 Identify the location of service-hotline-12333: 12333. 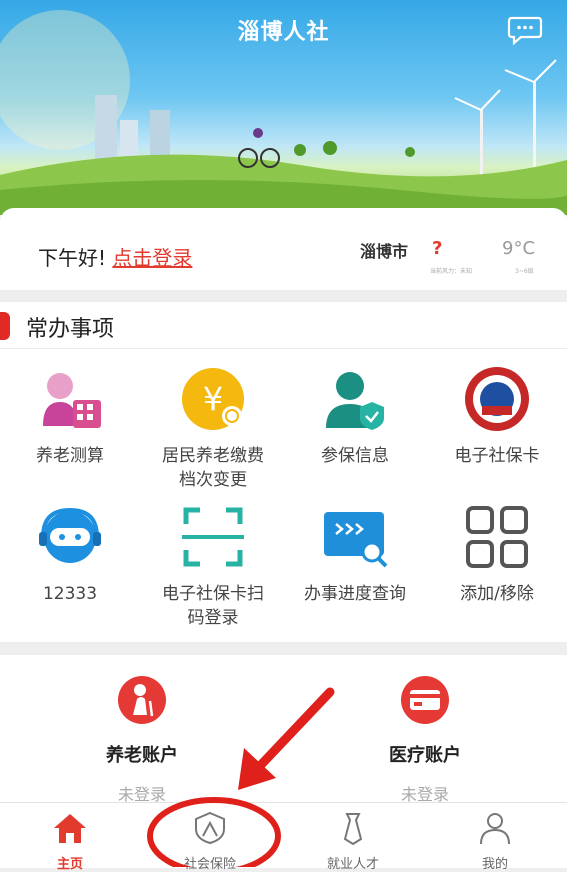
(70, 554).